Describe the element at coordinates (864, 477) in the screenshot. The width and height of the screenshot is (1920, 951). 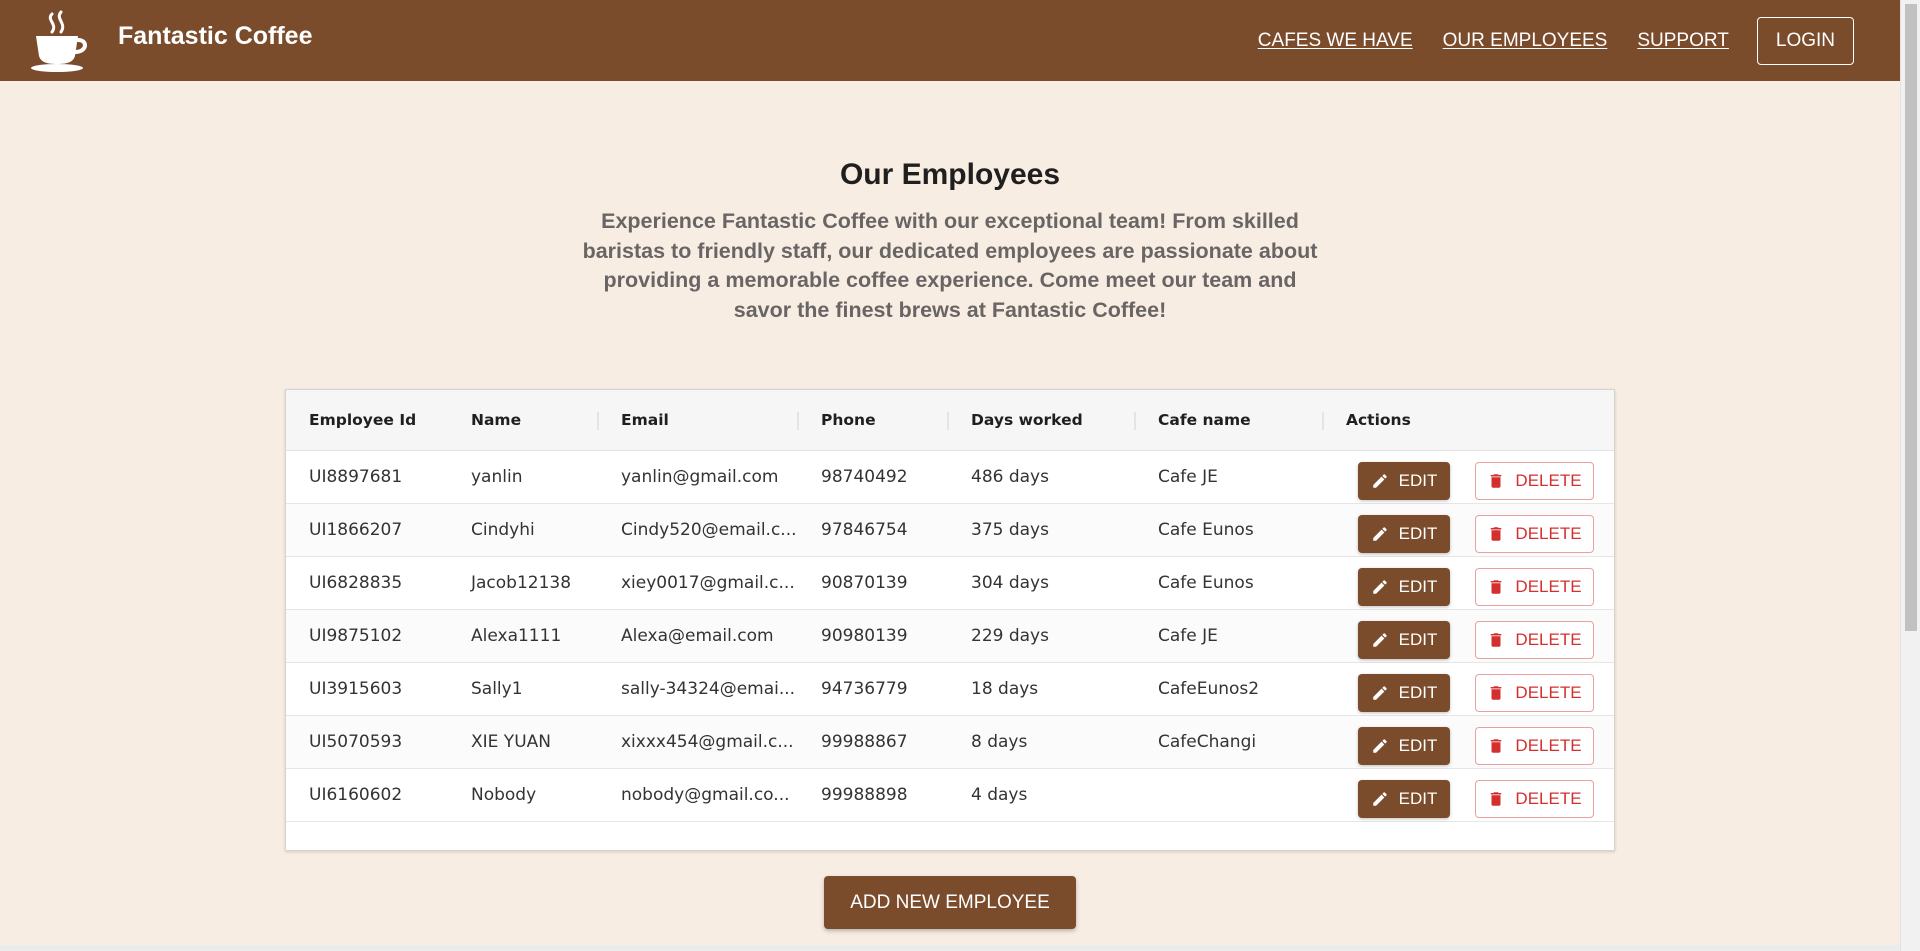
I see `cell-phone: 98740492` at that location.